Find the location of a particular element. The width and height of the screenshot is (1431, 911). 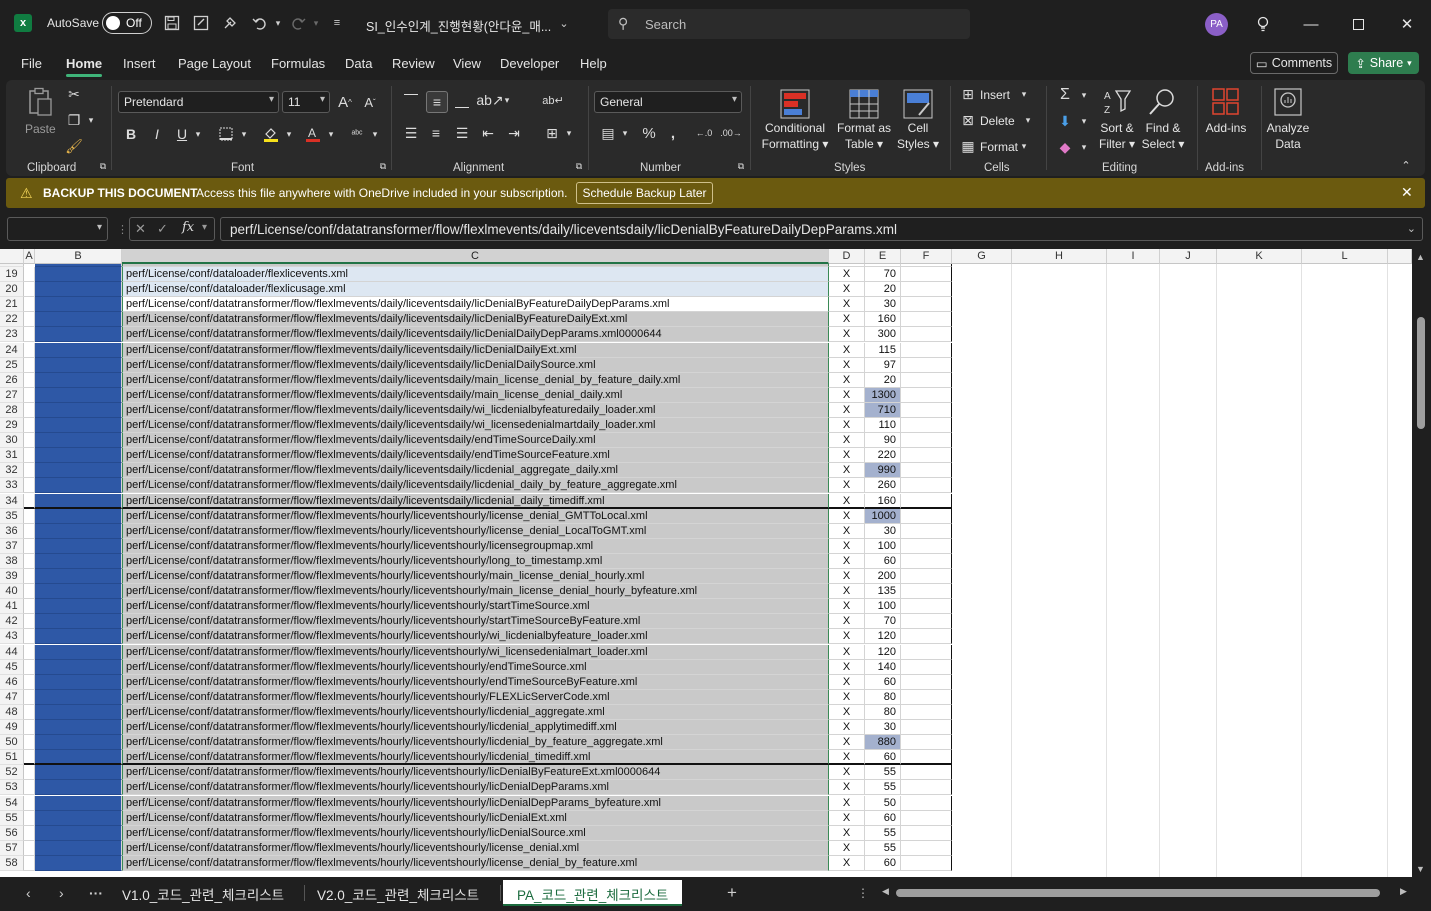

format-cells-icon: ▦ is located at coordinates (968, 146).